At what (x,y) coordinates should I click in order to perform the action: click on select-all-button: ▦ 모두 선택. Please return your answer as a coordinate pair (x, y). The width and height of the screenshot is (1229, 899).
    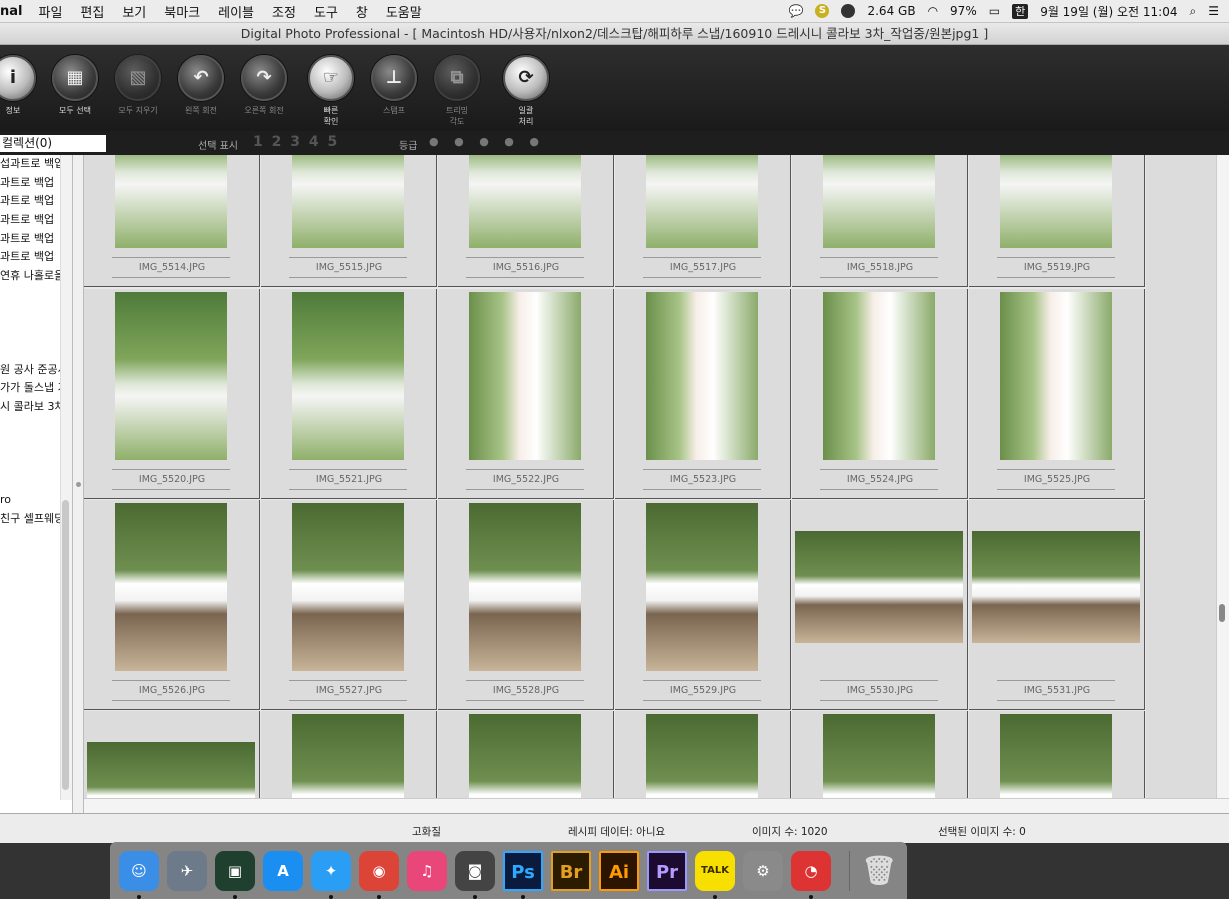
    Looking at the image, I should click on (75, 85).